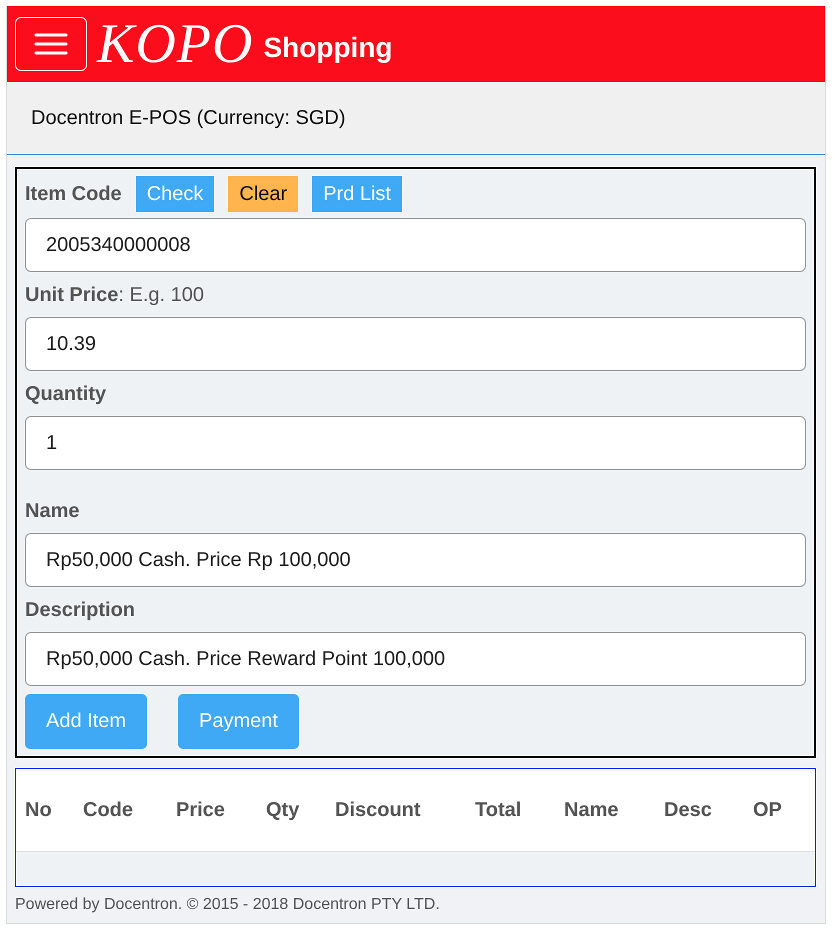  Describe the element at coordinates (328, 48) in the screenshot. I see `brand-subtitle: Shopping` at that location.